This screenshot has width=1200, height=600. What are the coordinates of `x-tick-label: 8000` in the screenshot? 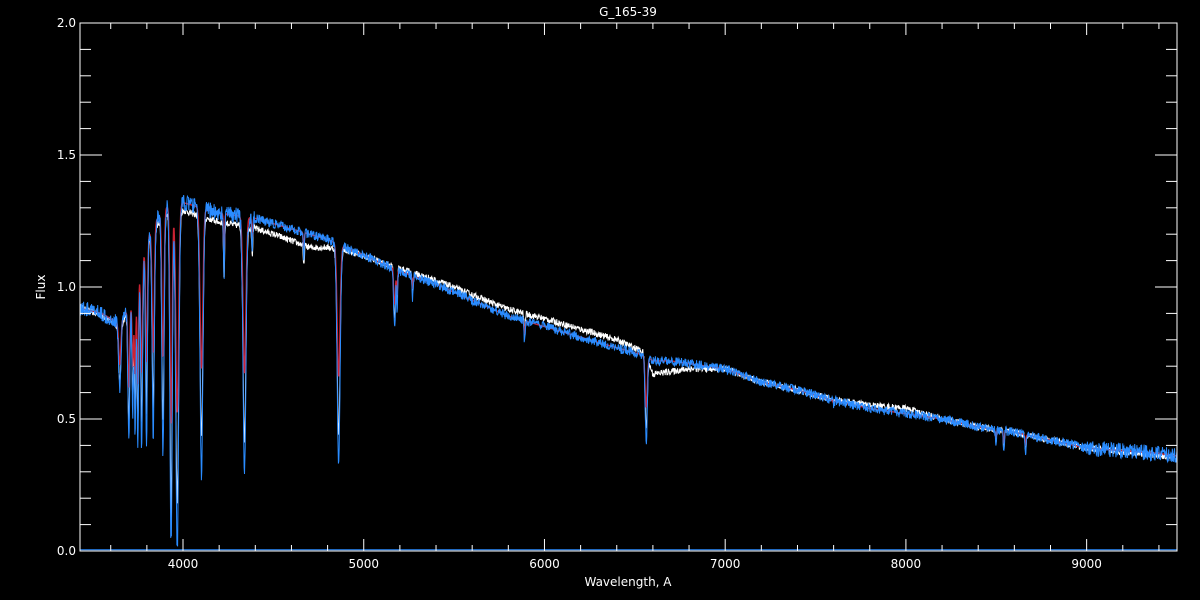 It's located at (906, 564).